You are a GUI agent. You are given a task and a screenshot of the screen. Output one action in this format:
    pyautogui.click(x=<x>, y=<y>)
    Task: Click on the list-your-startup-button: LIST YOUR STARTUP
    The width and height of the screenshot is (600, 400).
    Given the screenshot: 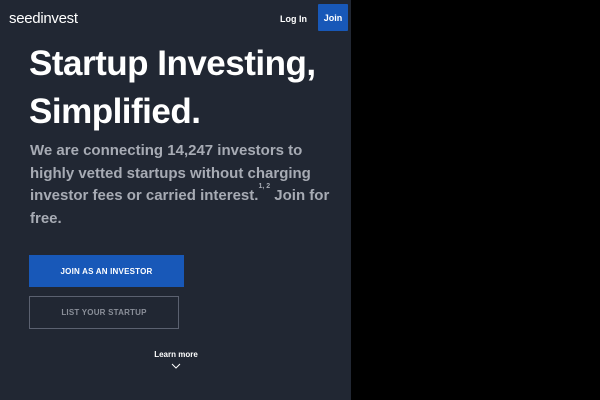 What is the action you would take?
    pyautogui.click(x=104, y=312)
    